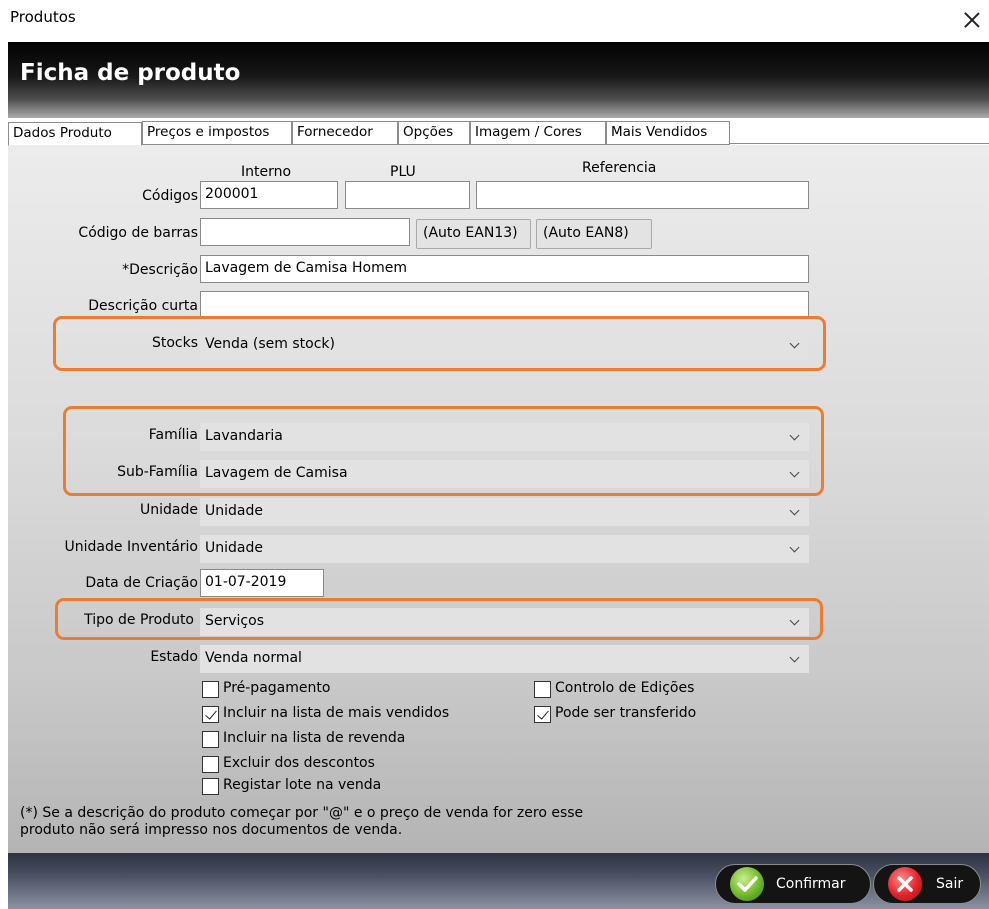  I want to click on mais-vendidos-label: Incluir na lista de mais vendidos, so click(336, 713).